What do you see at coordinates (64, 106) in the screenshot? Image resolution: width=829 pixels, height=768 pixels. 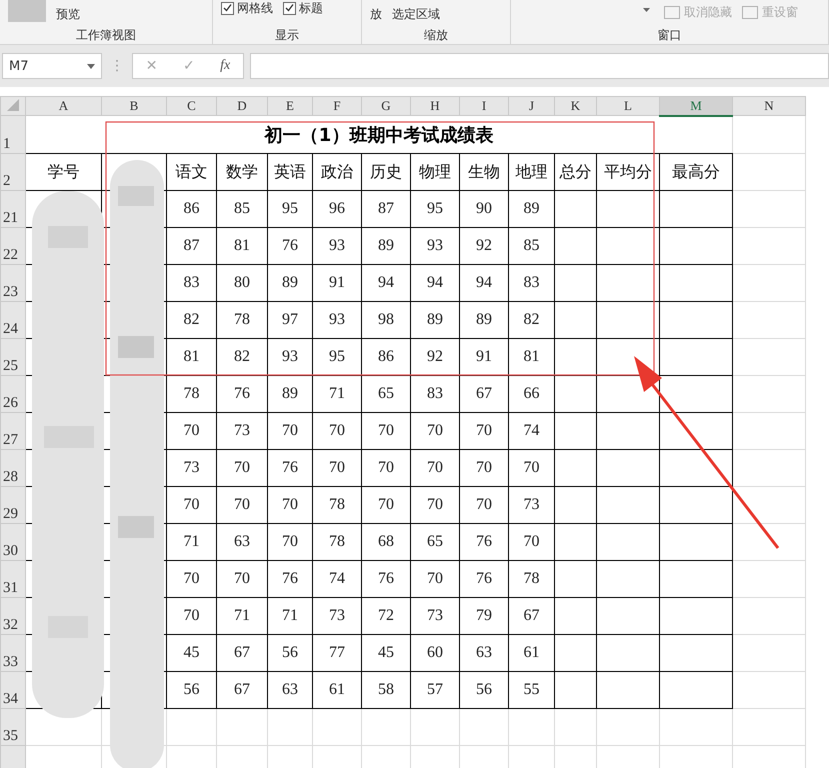 I see `column-header: A` at bounding box center [64, 106].